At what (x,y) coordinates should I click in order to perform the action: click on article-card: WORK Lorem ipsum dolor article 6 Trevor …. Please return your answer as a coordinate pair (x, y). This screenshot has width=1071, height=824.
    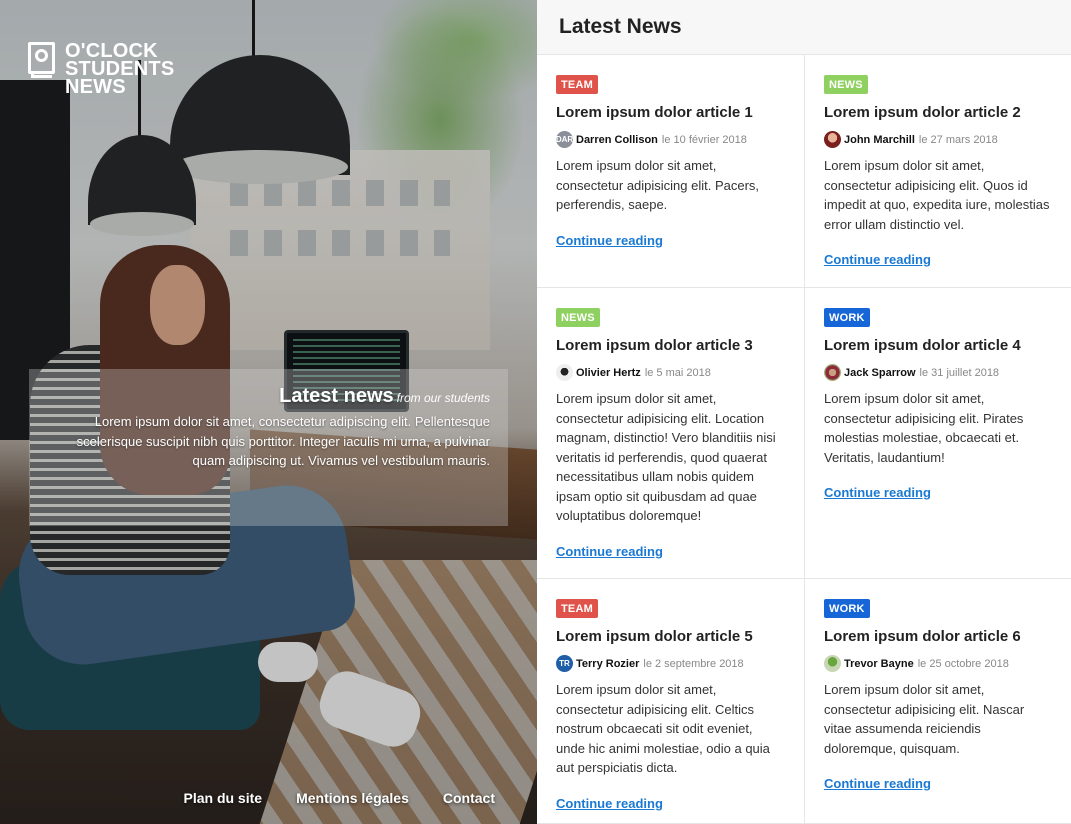
    Looking at the image, I should click on (938, 701).